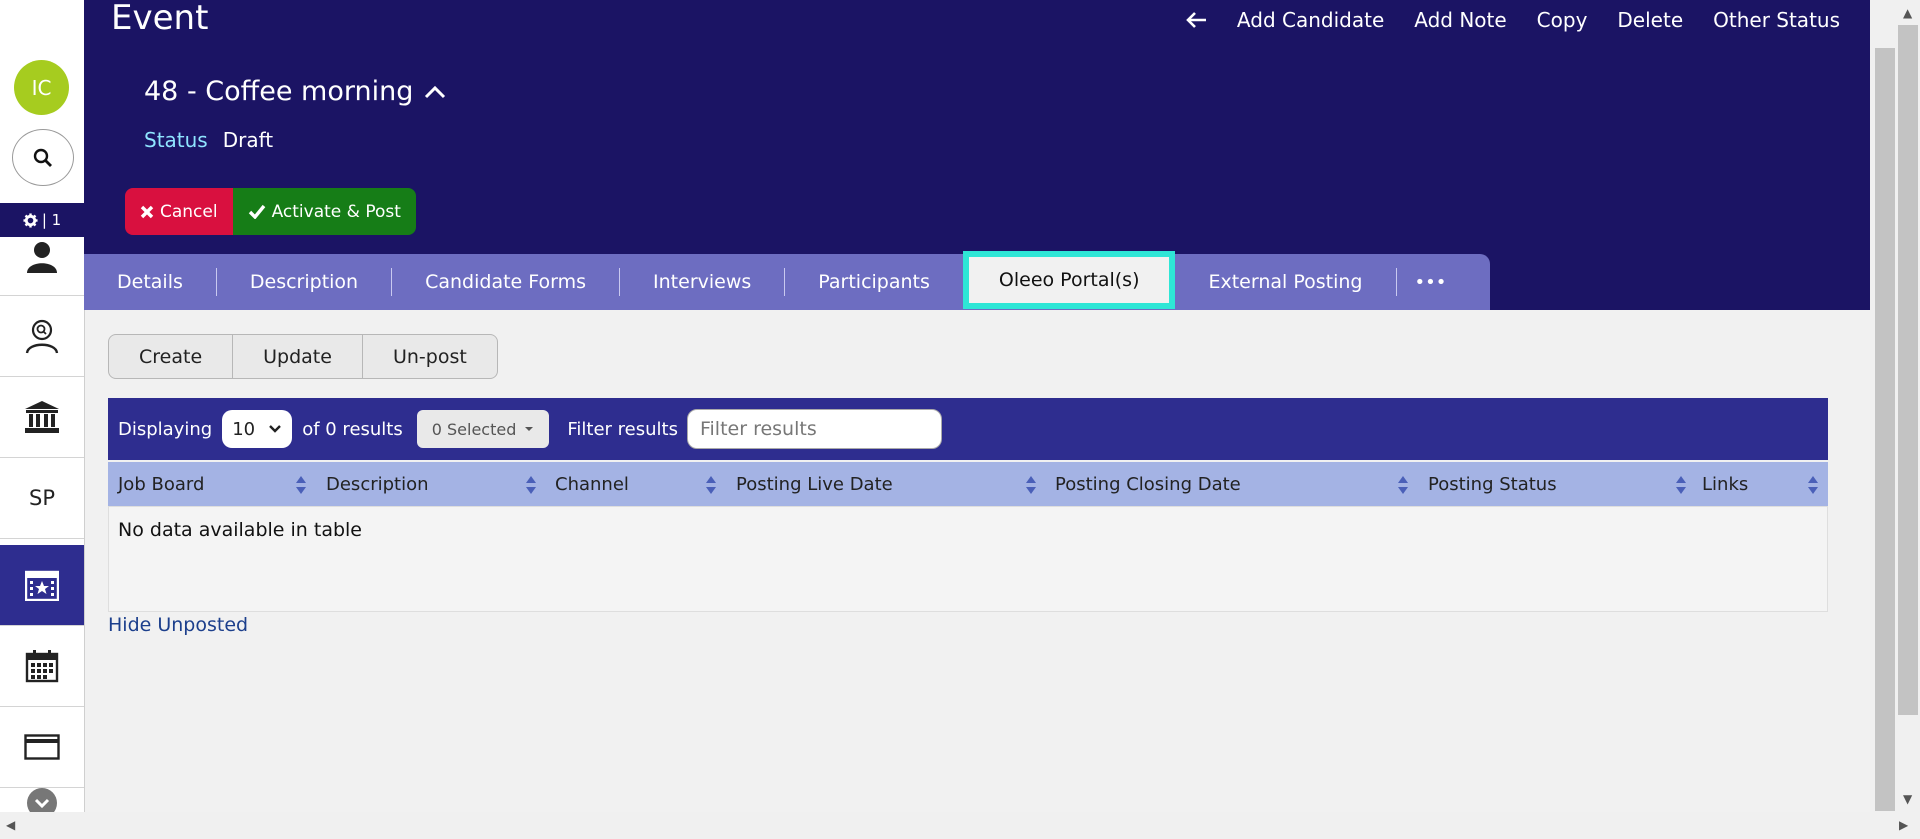 Image resolution: width=1920 pixels, height=839 pixels. I want to click on event-title-text: 48 - Coffee morning, so click(279, 91).